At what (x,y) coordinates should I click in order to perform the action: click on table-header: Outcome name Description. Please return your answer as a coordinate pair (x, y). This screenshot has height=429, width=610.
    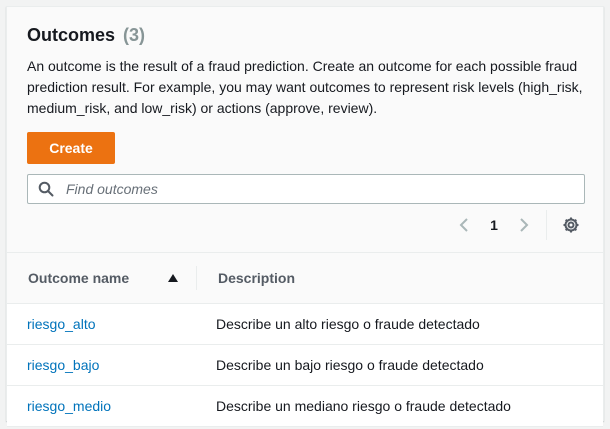
    Looking at the image, I should click on (305, 278).